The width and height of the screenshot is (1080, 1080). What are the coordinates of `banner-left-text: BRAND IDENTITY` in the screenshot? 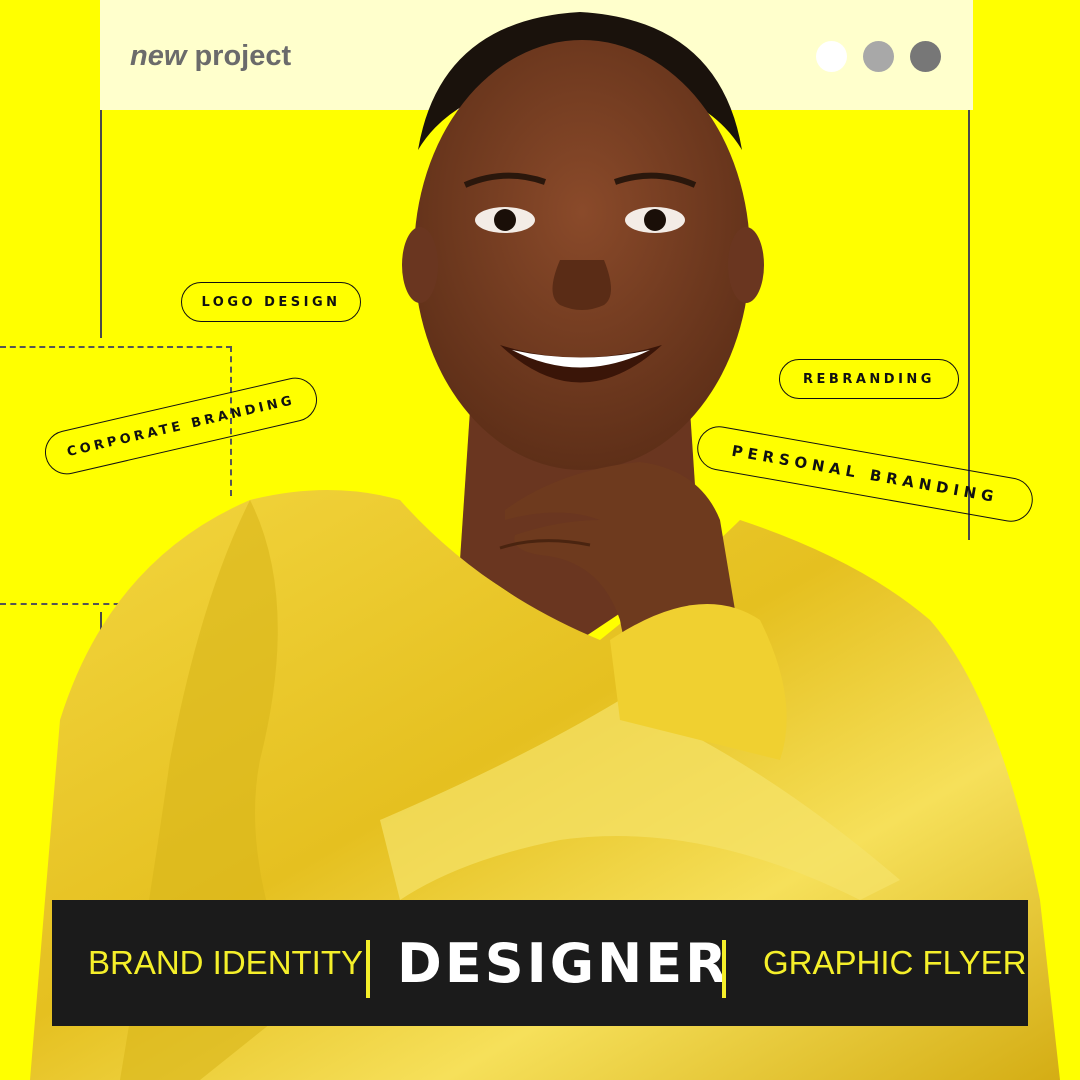 It's located at (226, 962).